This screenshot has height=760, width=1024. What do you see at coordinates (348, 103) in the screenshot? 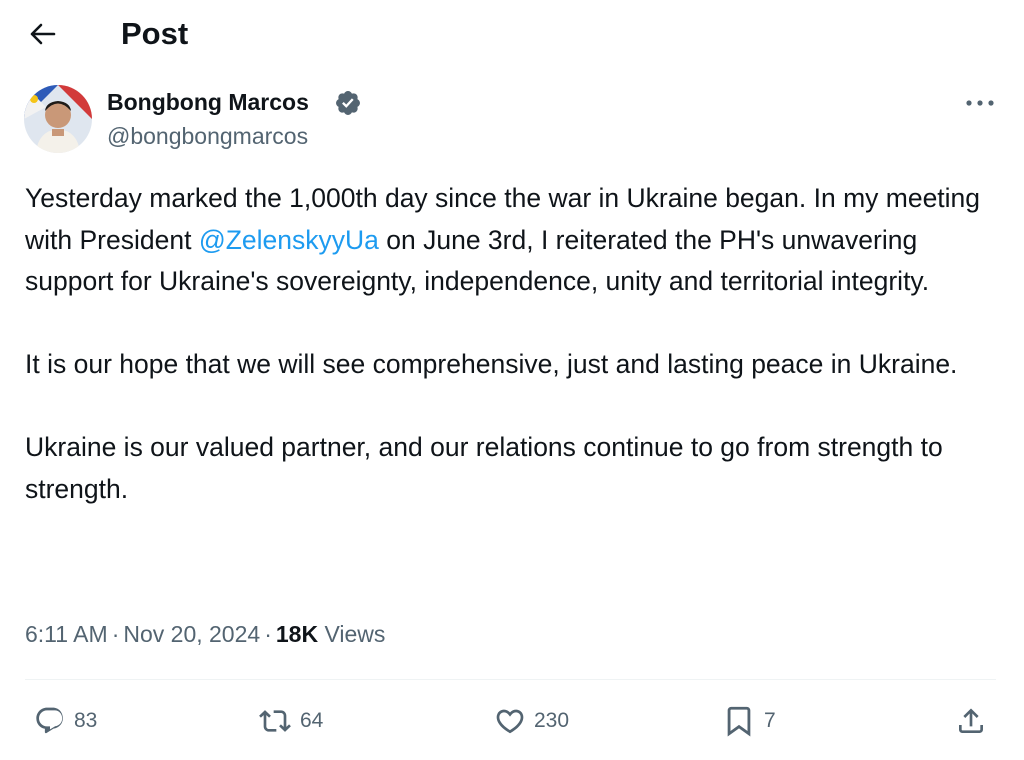
I see `verified-badge-icon` at bounding box center [348, 103].